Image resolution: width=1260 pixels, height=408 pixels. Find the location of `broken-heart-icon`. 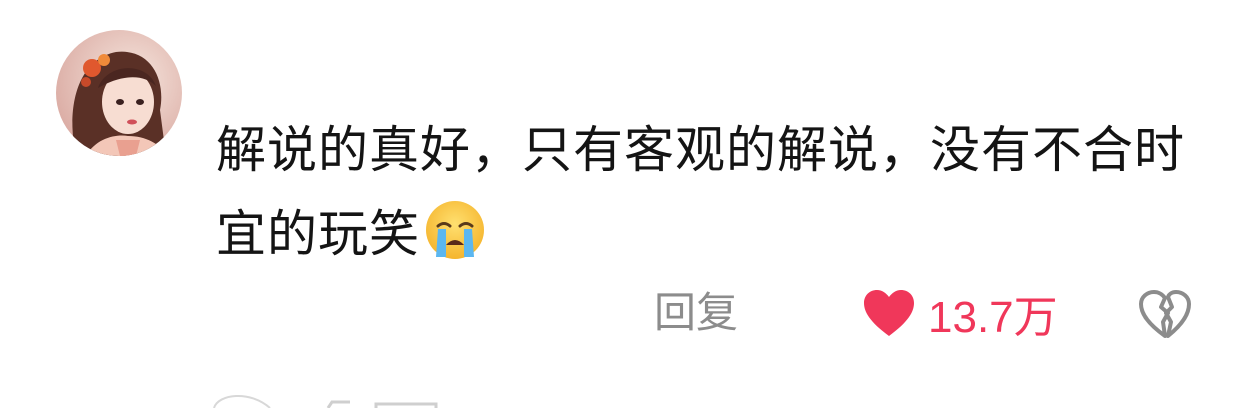

broken-heart-icon is located at coordinates (1165, 314).